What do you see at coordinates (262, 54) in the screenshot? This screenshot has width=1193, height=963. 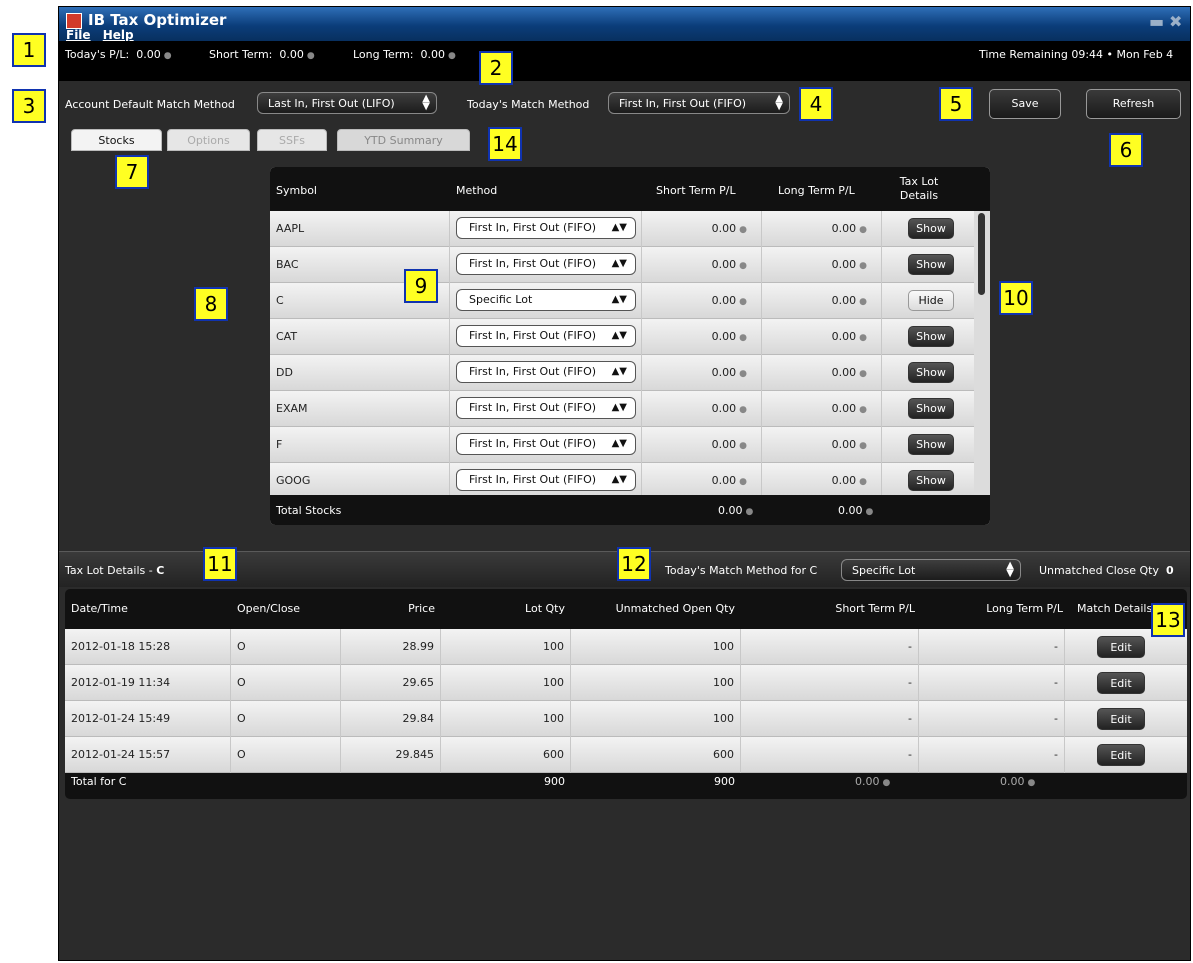 I see `short-term: Short Term: 0.00 ●` at bounding box center [262, 54].